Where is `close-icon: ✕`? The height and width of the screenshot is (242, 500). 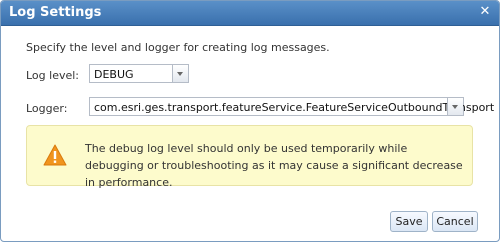 close-icon: ✕ is located at coordinates (485, 11).